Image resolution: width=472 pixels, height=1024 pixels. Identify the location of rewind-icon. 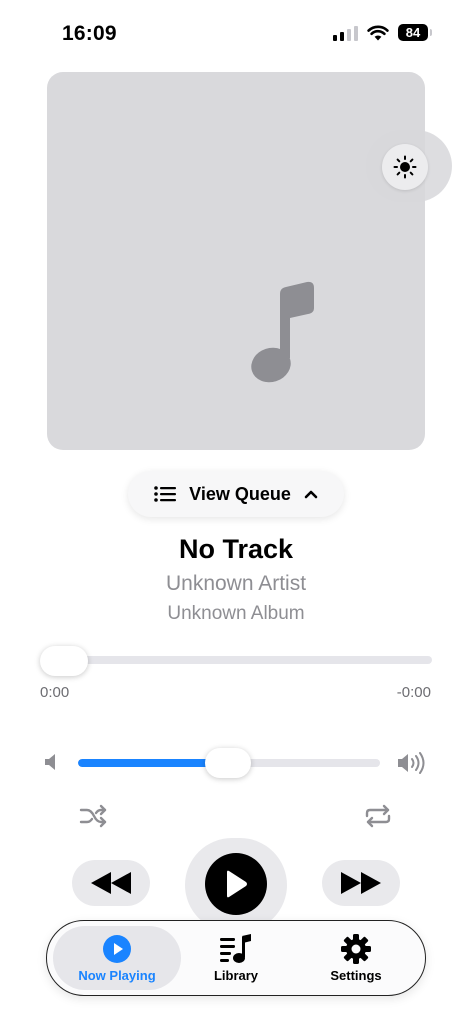
(111, 883).